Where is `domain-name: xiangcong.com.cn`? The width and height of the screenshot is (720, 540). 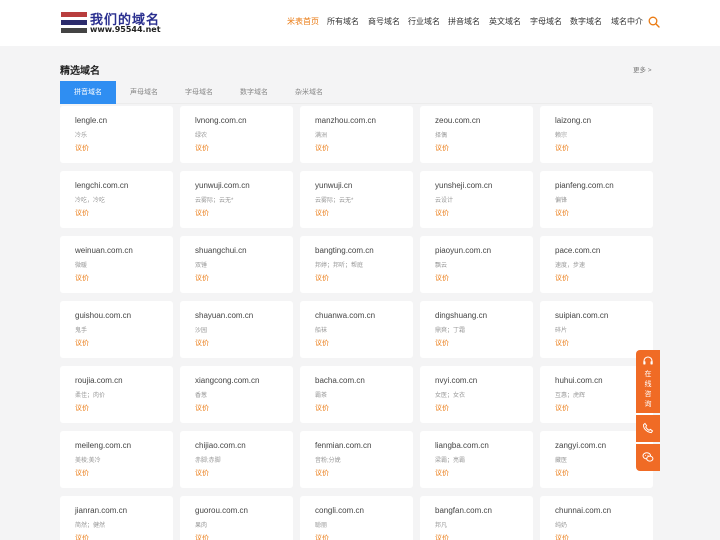
domain-name: xiangcong.com.cn is located at coordinates (227, 380).